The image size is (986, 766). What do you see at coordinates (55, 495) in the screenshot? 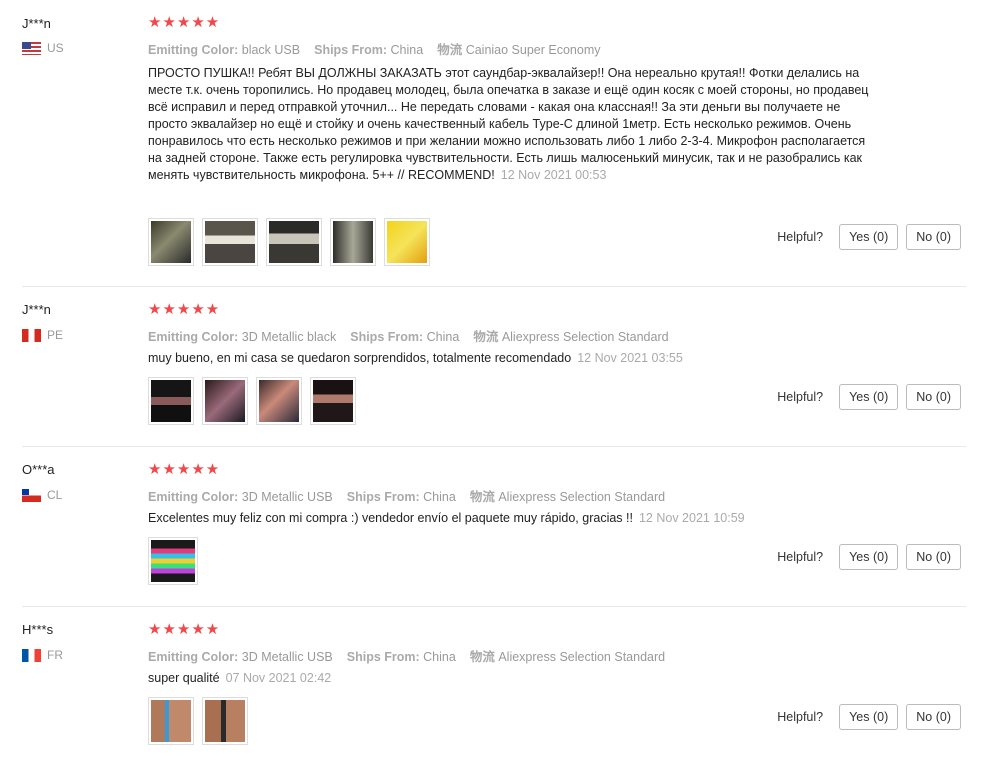
I see `country-code: CL` at bounding box center [55, 495].